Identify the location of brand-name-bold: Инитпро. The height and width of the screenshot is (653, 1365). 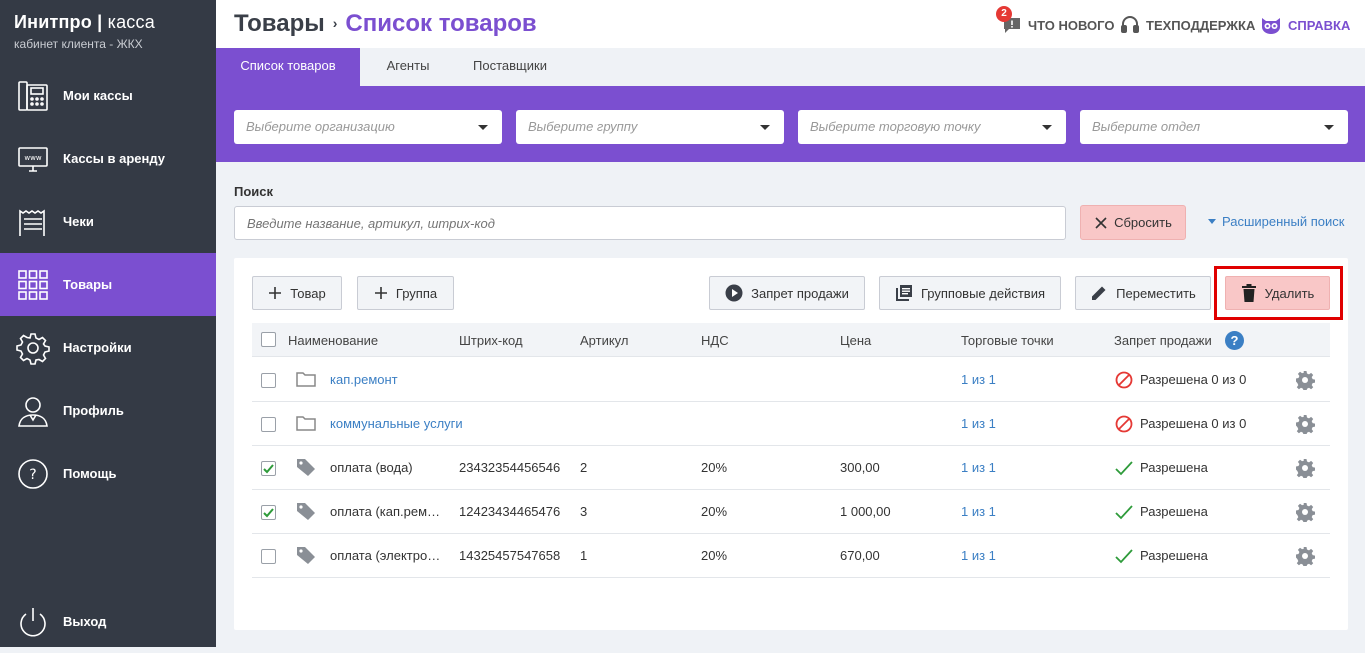
(53, 22).